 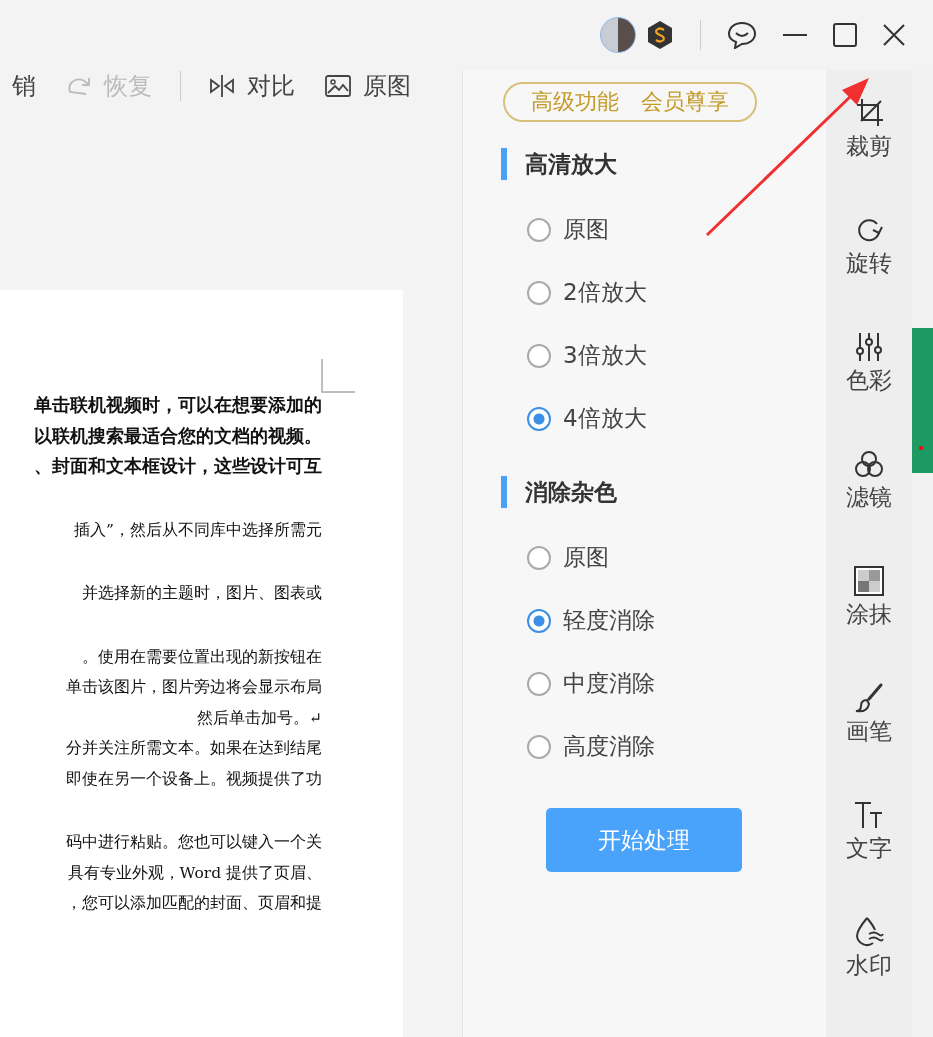 I want to click on document-text-line: 具有专业外观，Word 提供了页眉、, so click(x=194, y=873).